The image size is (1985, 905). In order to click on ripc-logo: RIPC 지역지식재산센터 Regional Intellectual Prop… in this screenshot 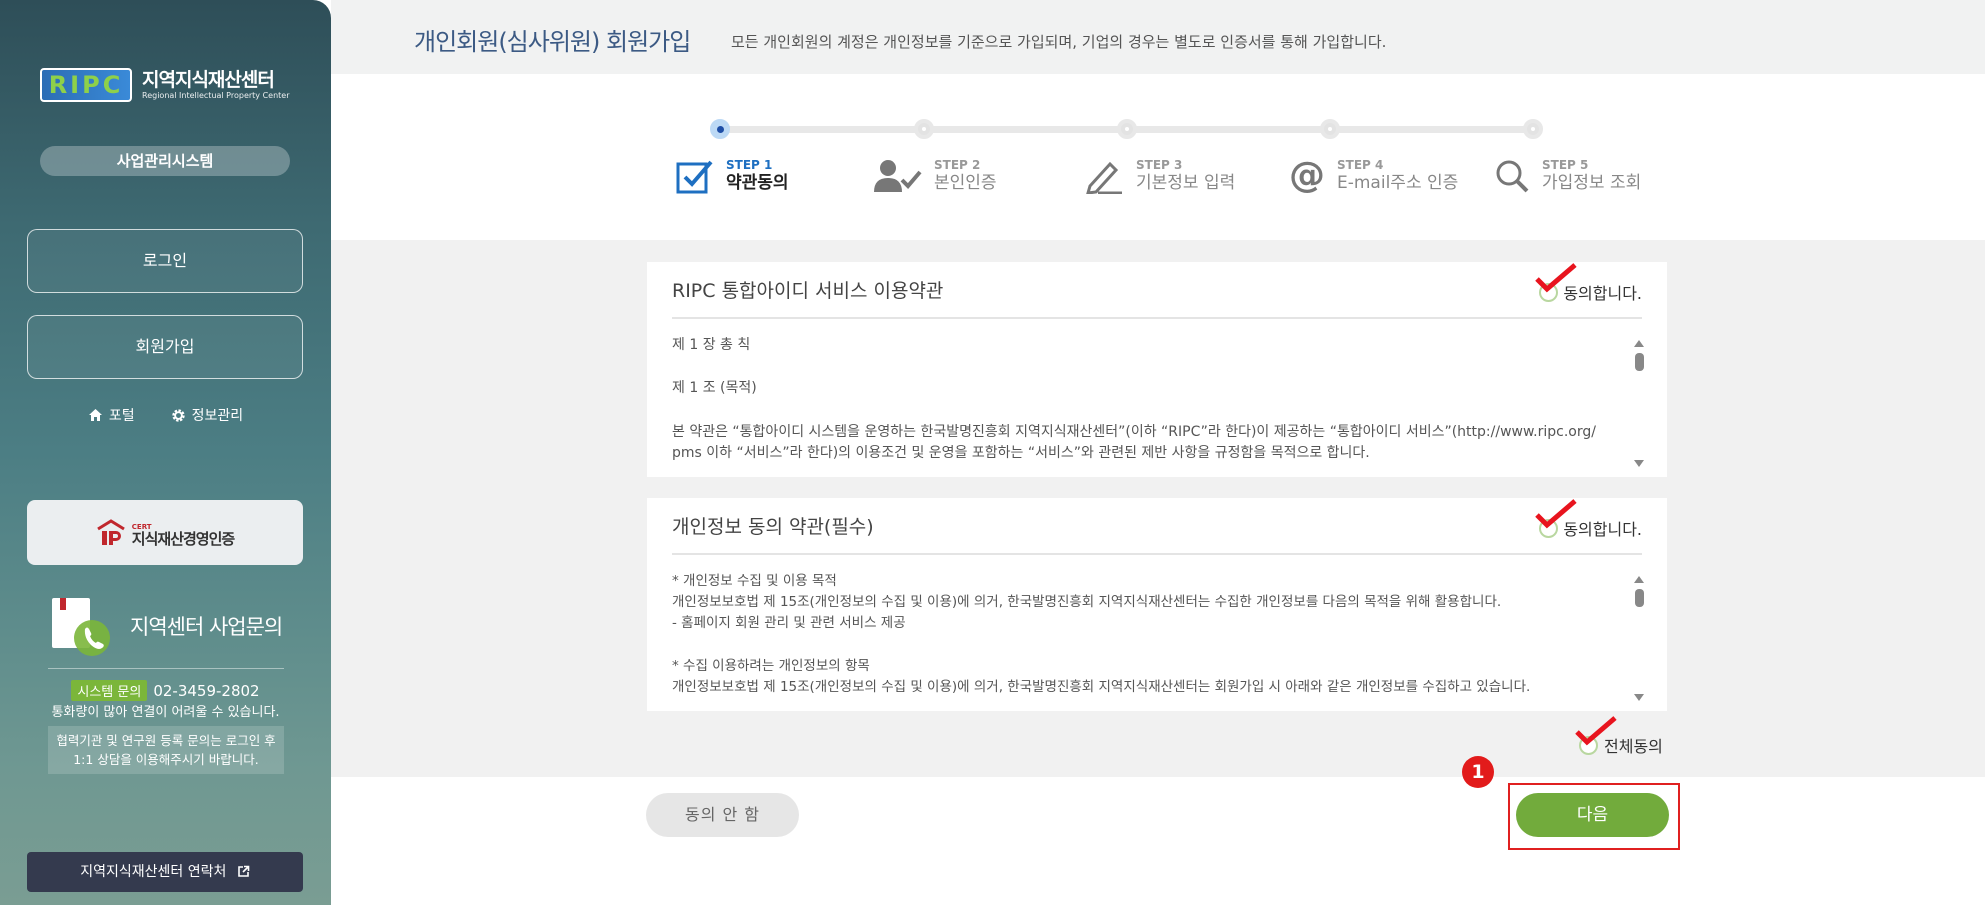, I will do `click(165, 85)`.